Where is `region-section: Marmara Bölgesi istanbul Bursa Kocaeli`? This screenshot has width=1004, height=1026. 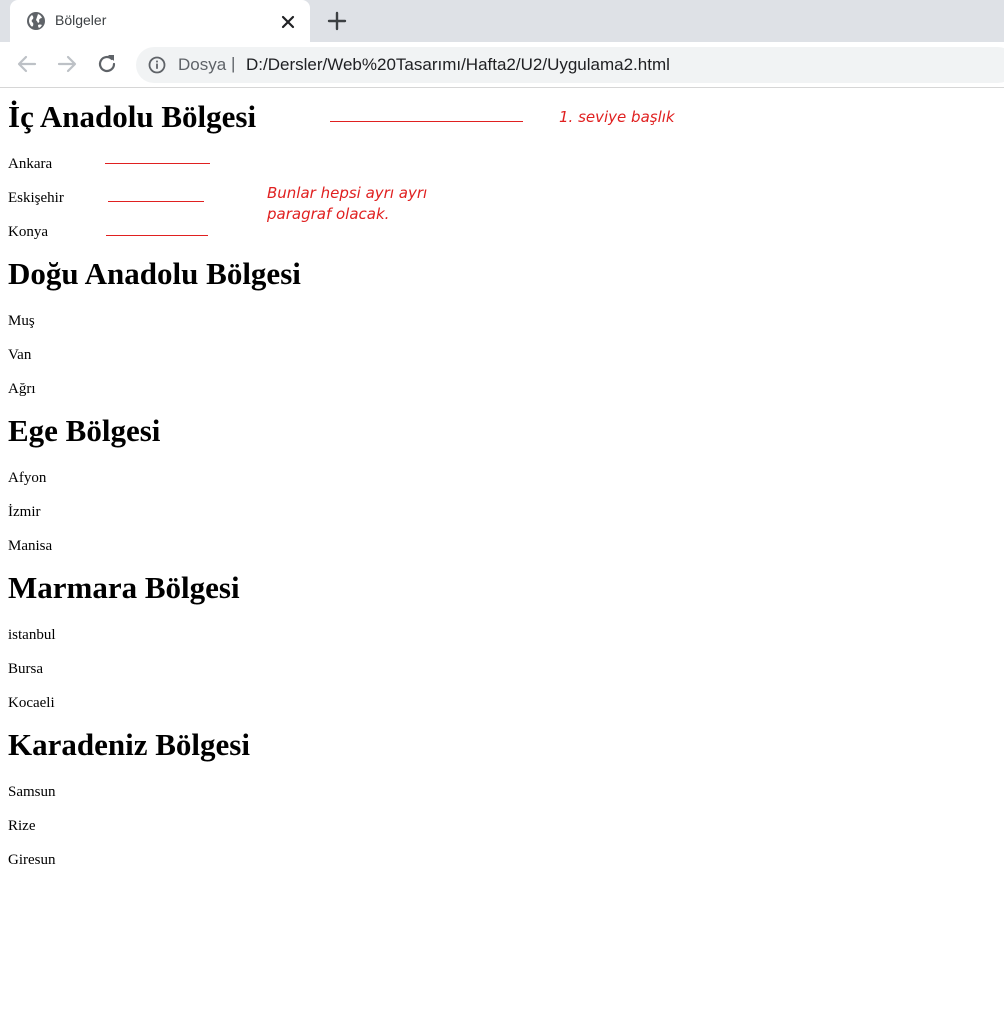
region-section: Marmara Bölgesi istanbul Bursa Kocaeli is located at coordinates (503, 641).